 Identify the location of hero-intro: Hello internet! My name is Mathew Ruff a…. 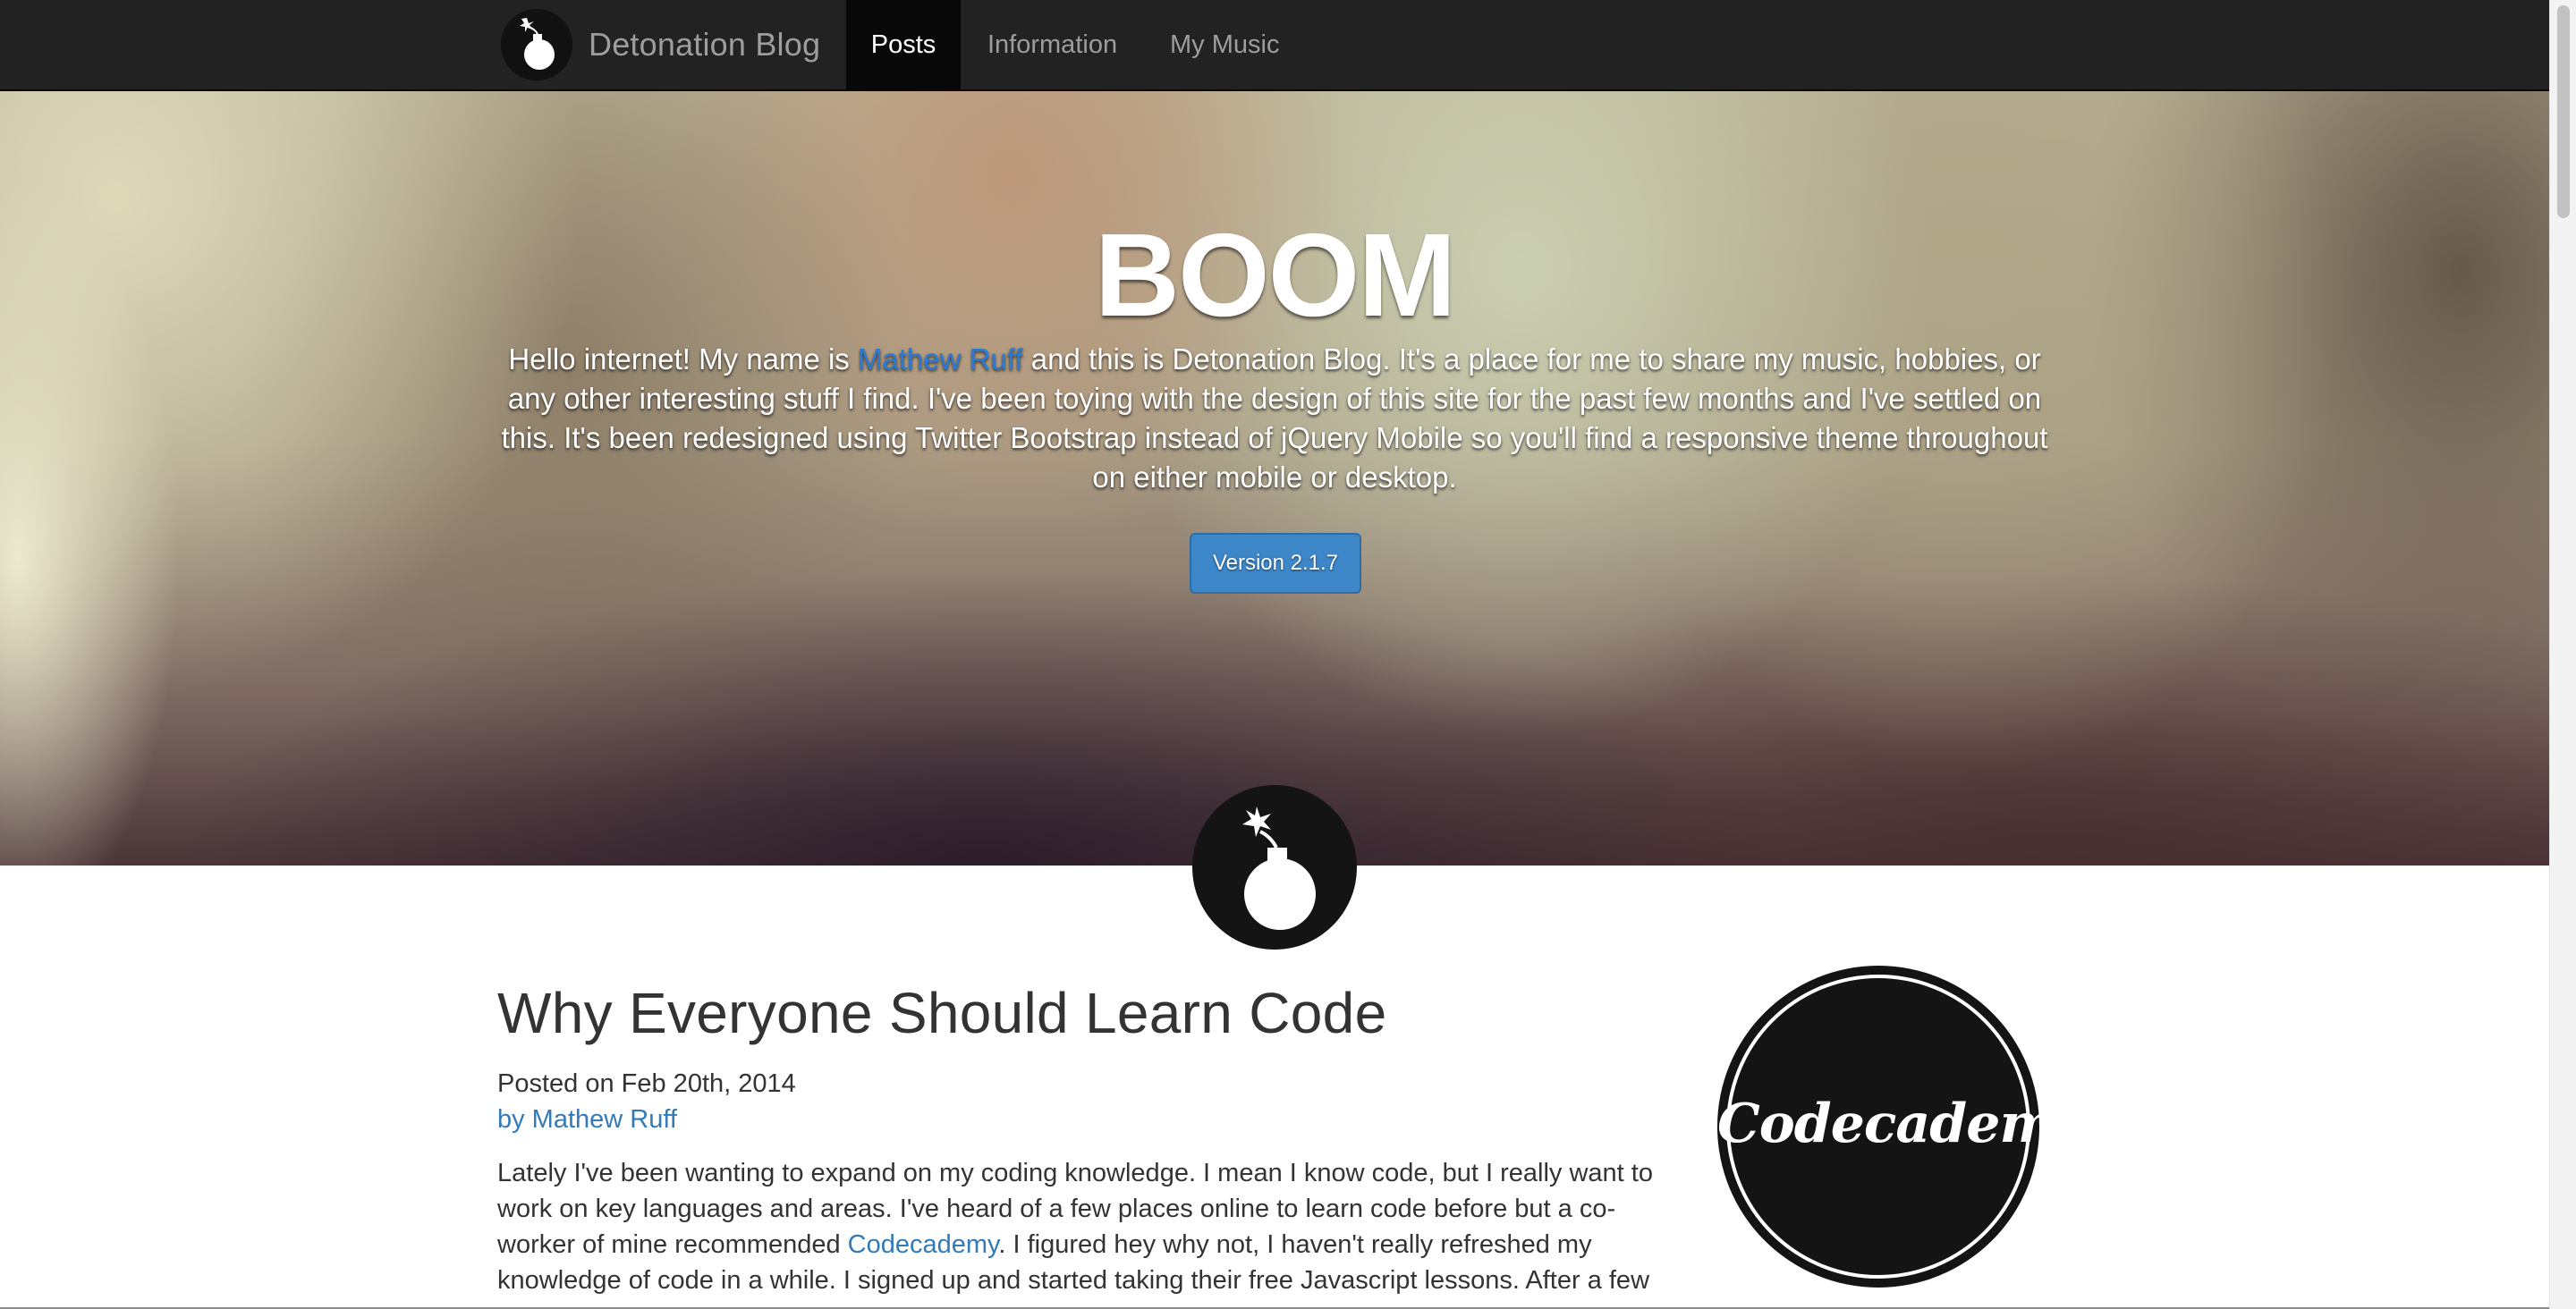
(1274, 418).